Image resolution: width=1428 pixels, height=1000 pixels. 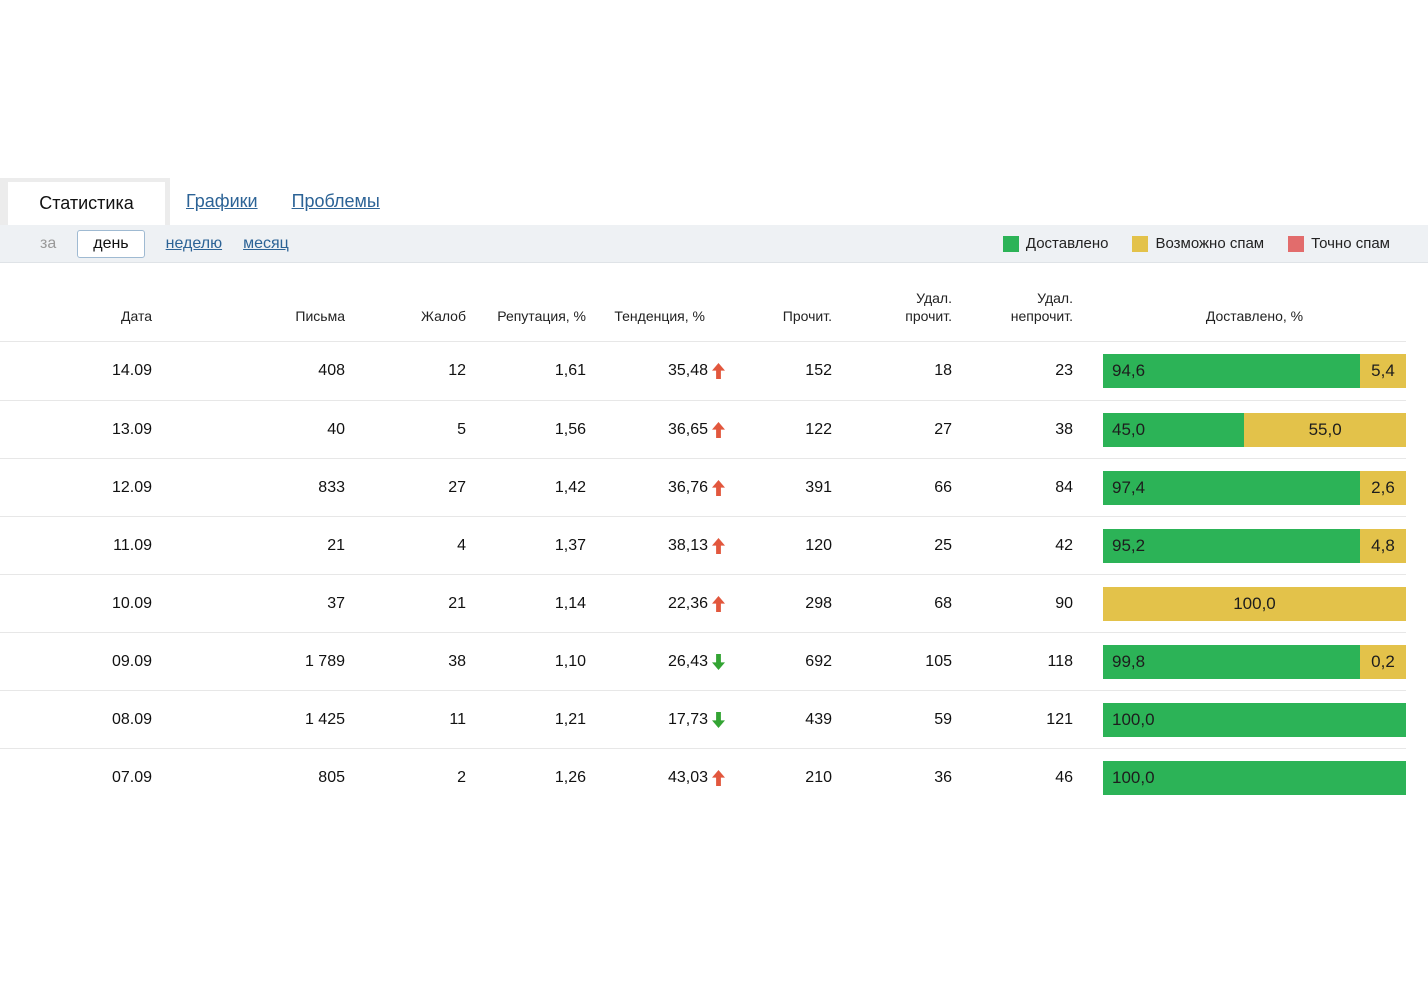 I want to click on legend-swatch-maybe_spam, so click(x=1140, y=243).